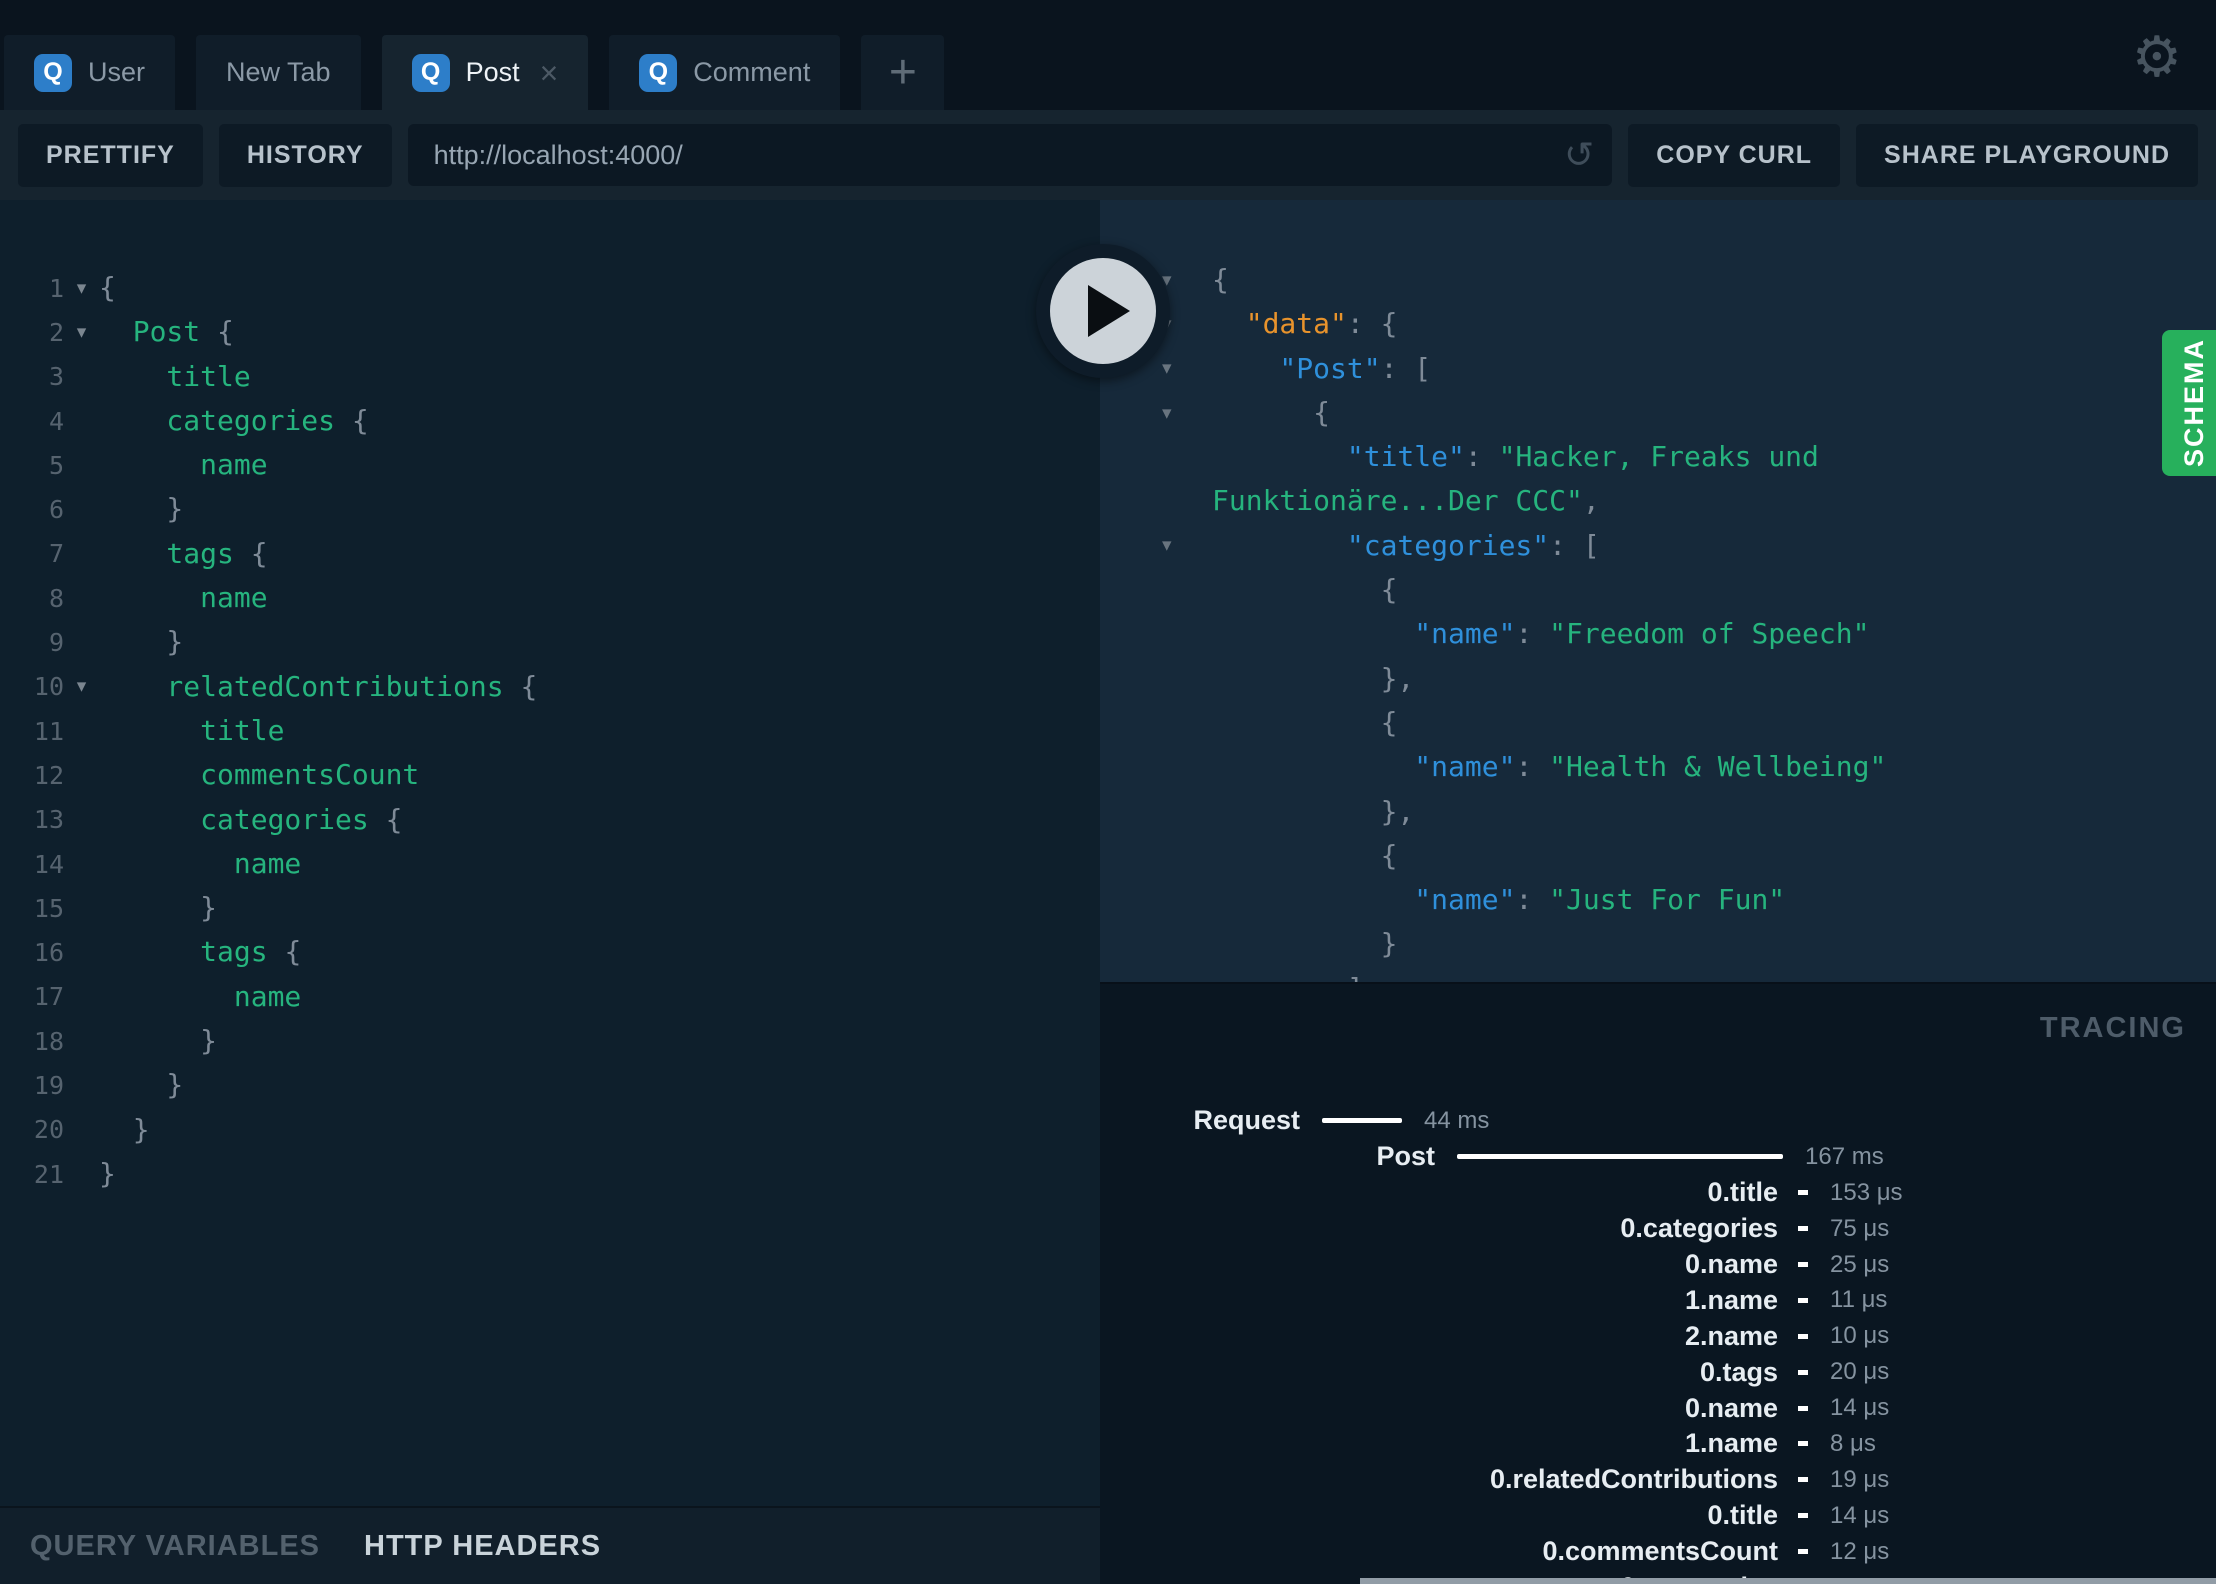 The width and height of the screenshot is (2216, 1584). Describe the element at coordinates (1658, 1157) in the screenshot. I see `tracing-row: Post 167 ms` at that location.